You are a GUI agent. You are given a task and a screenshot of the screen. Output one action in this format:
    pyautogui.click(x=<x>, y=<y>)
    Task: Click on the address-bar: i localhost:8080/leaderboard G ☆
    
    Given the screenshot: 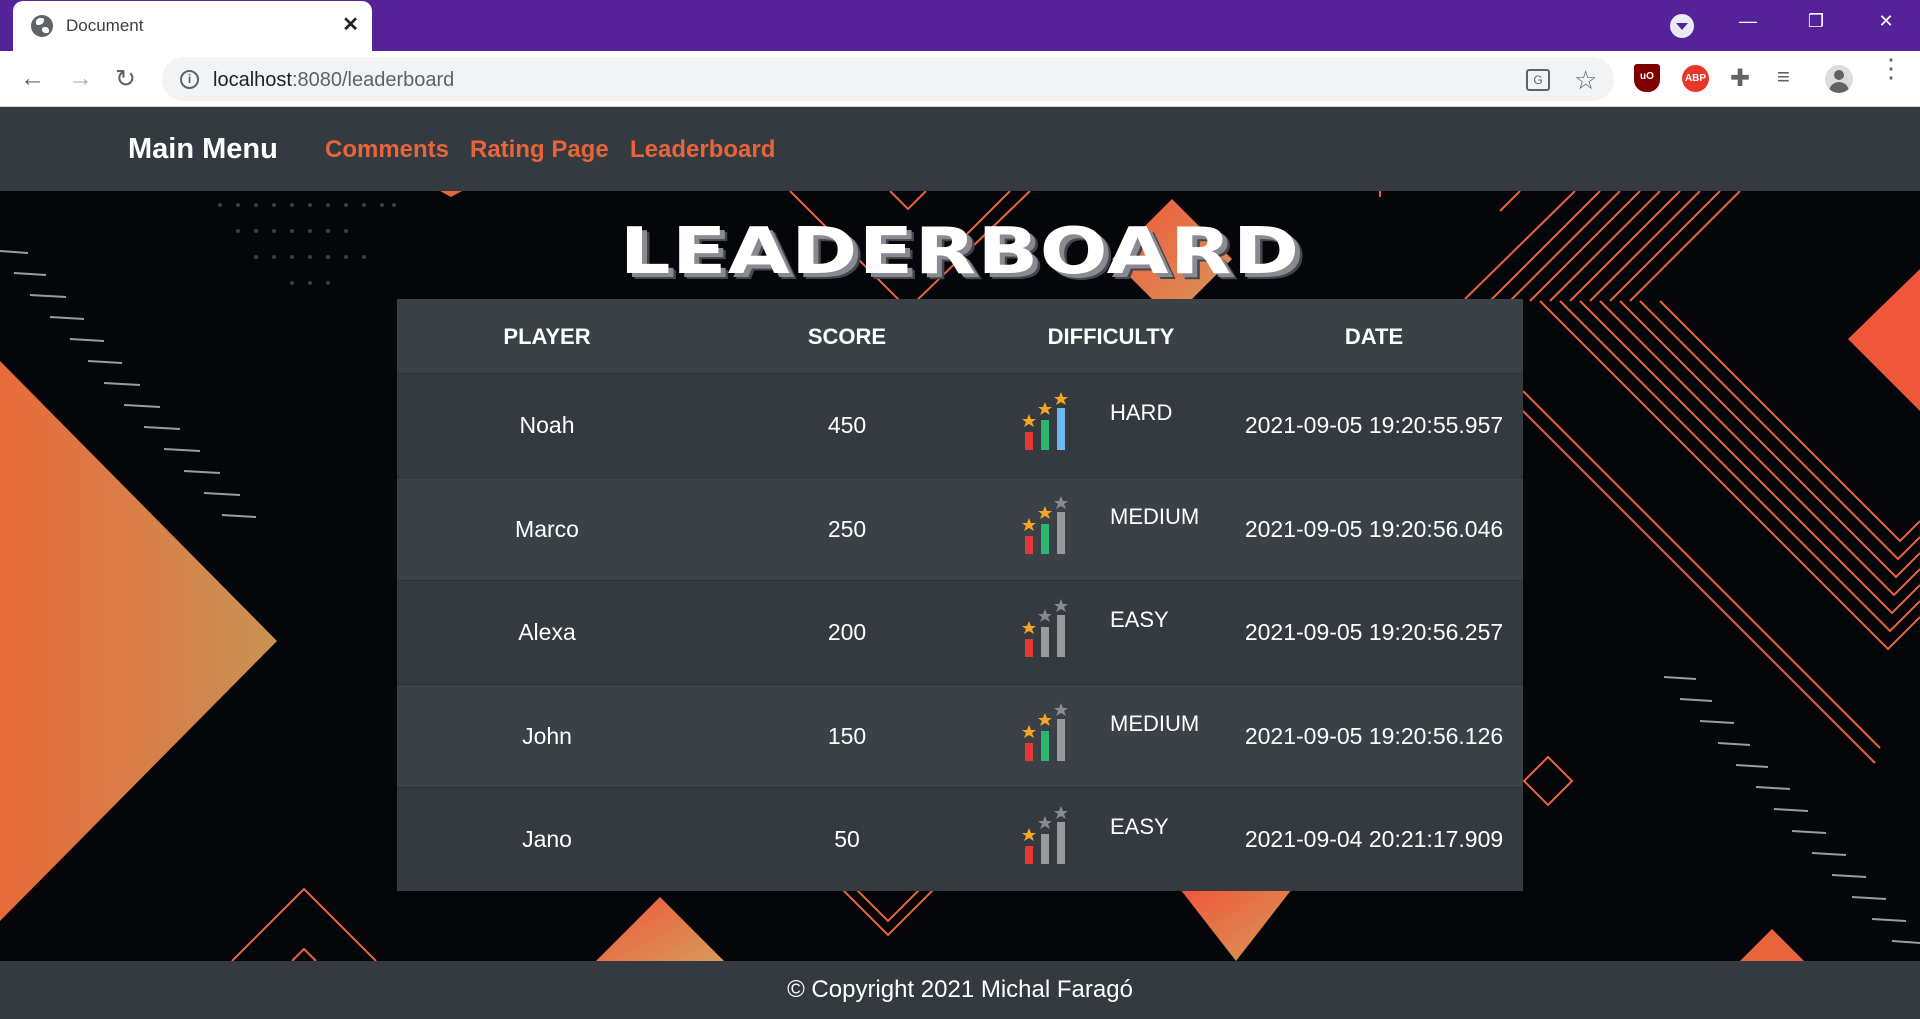 What is the action you would take?
    pyautogui.click(x=888, y=79)
    